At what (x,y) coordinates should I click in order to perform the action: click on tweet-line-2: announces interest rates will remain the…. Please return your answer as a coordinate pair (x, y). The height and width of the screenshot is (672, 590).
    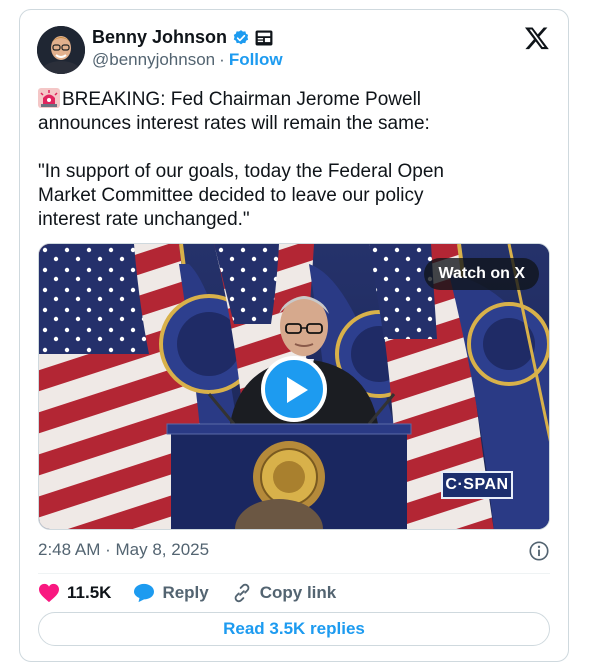
    Looking at the image, I should click on (234, 123).